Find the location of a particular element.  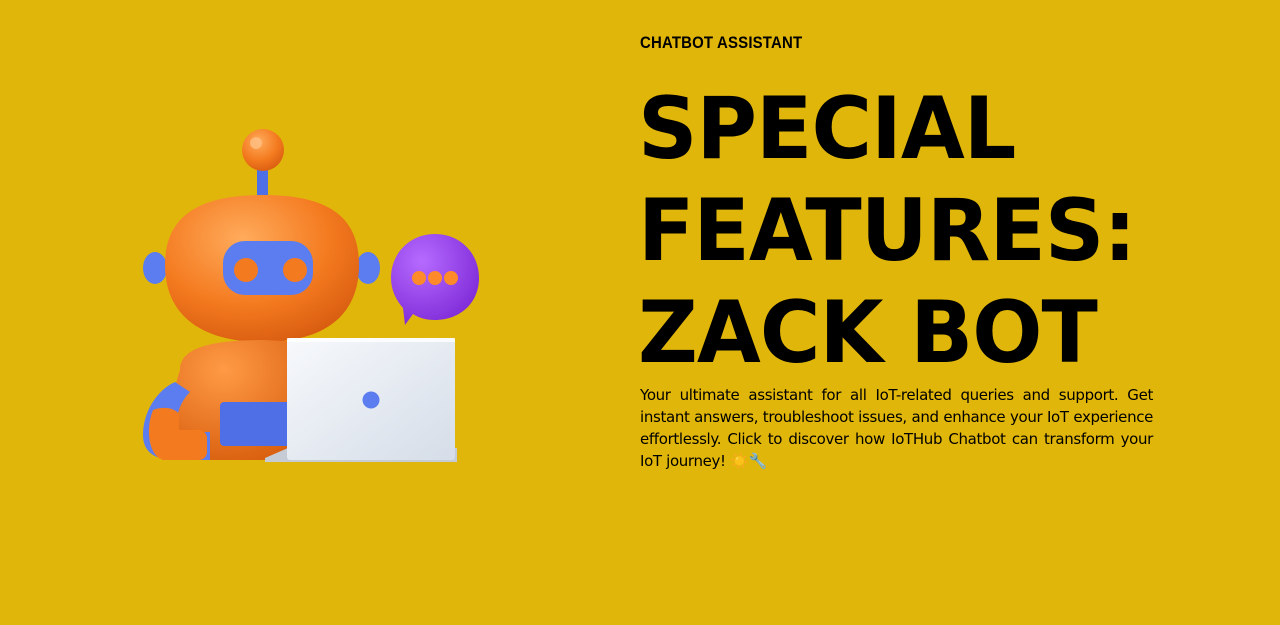

headline-line-2: FEATURES: is located at coordinates (887, 231).